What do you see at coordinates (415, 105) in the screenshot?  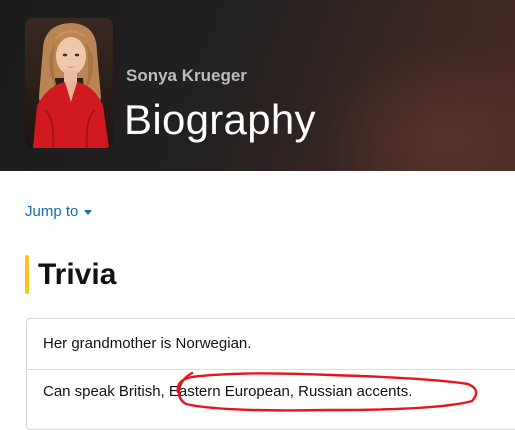 I see `header-background-glow` at bounding box center [415, 105].